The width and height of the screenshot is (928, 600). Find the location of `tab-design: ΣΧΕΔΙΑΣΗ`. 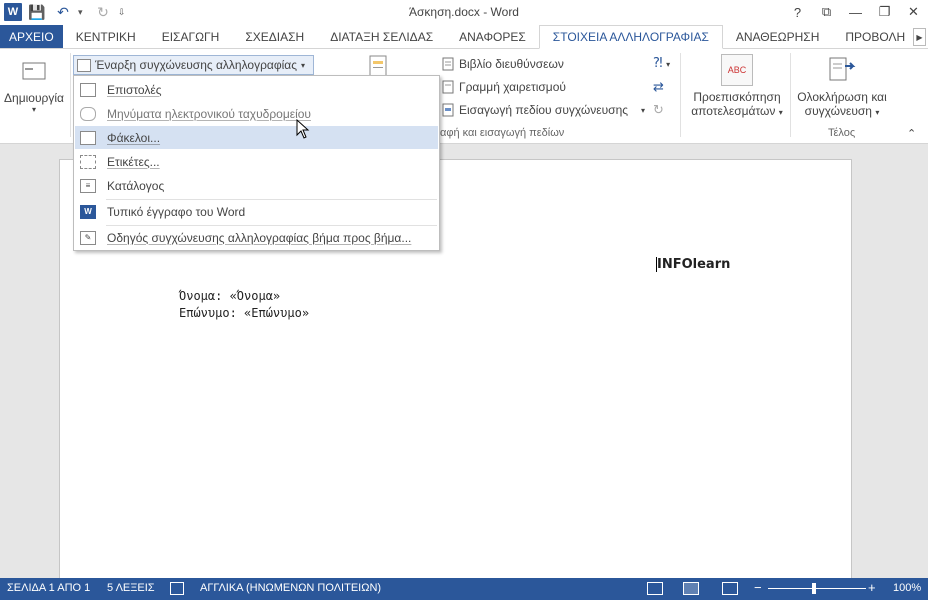

tab-design: ΣΧΕΔΙΑΣΗ is located at coordinates (274, 36).